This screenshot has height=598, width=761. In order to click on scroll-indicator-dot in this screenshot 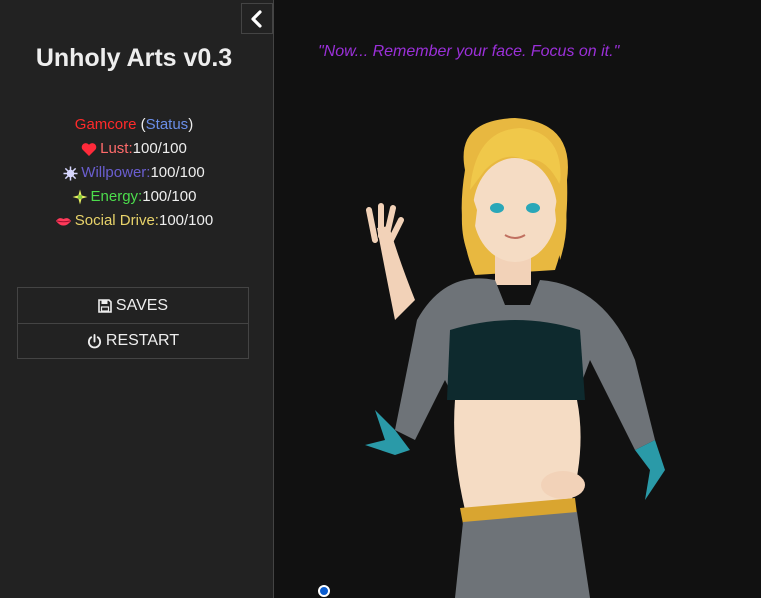, I will do `click(324, 591)`.